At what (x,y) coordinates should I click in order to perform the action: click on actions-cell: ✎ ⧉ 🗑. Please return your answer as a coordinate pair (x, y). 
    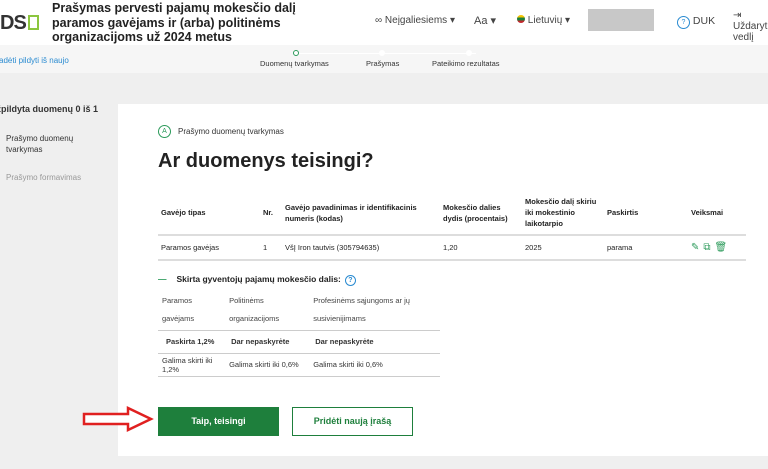
    Looking at the image, I should click on (717, 248).